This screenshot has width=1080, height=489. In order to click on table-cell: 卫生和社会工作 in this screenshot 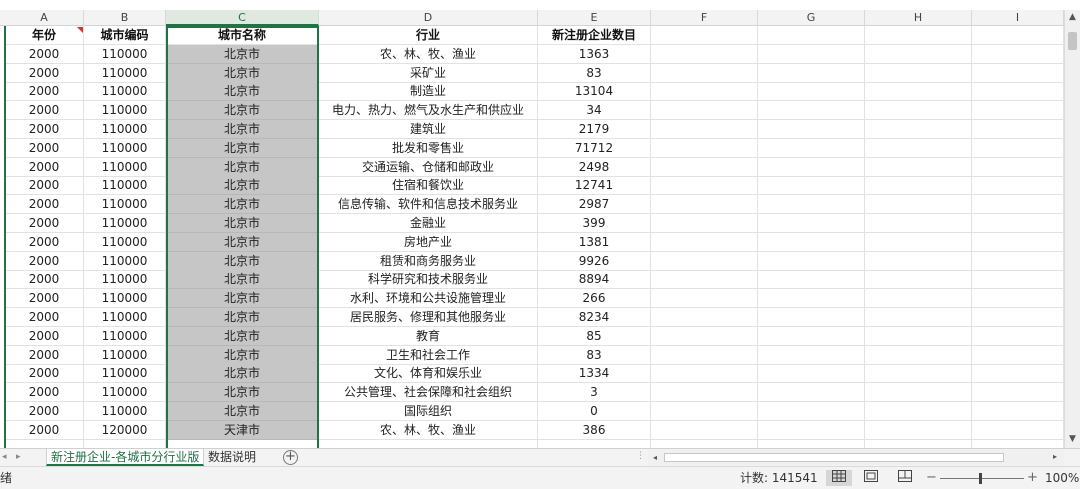, I will do `click(428, 355)`.